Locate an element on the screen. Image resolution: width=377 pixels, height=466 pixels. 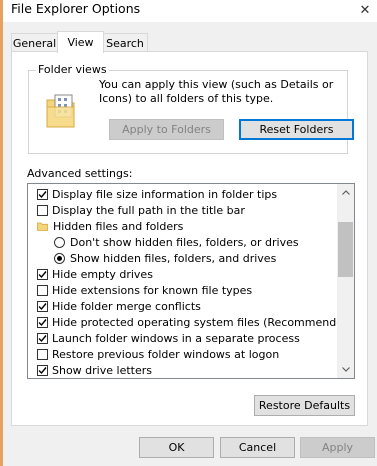
reset-folders-label: Reset Folders is located at coordinates (296, 129).